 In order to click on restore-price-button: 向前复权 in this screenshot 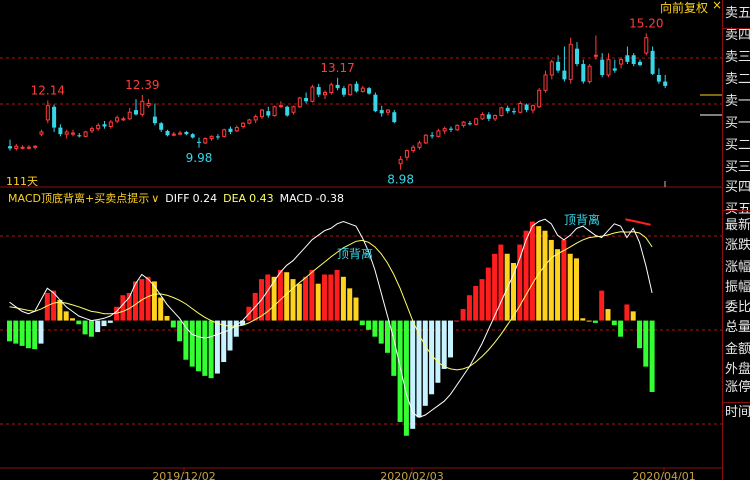, I will do `click(684, 8)`.